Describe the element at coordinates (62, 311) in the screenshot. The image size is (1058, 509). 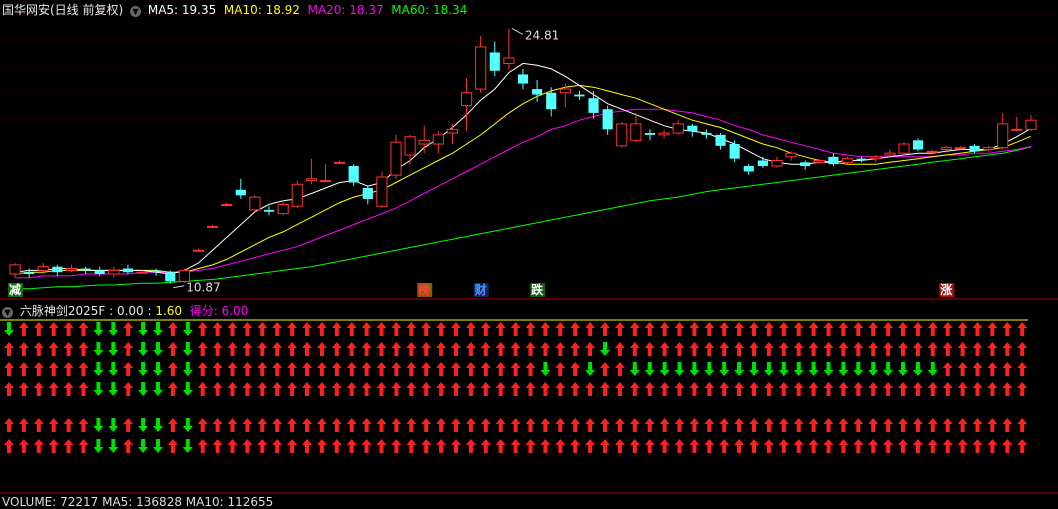
I see `indicator-name: 六脉神剑2025F` at that location.